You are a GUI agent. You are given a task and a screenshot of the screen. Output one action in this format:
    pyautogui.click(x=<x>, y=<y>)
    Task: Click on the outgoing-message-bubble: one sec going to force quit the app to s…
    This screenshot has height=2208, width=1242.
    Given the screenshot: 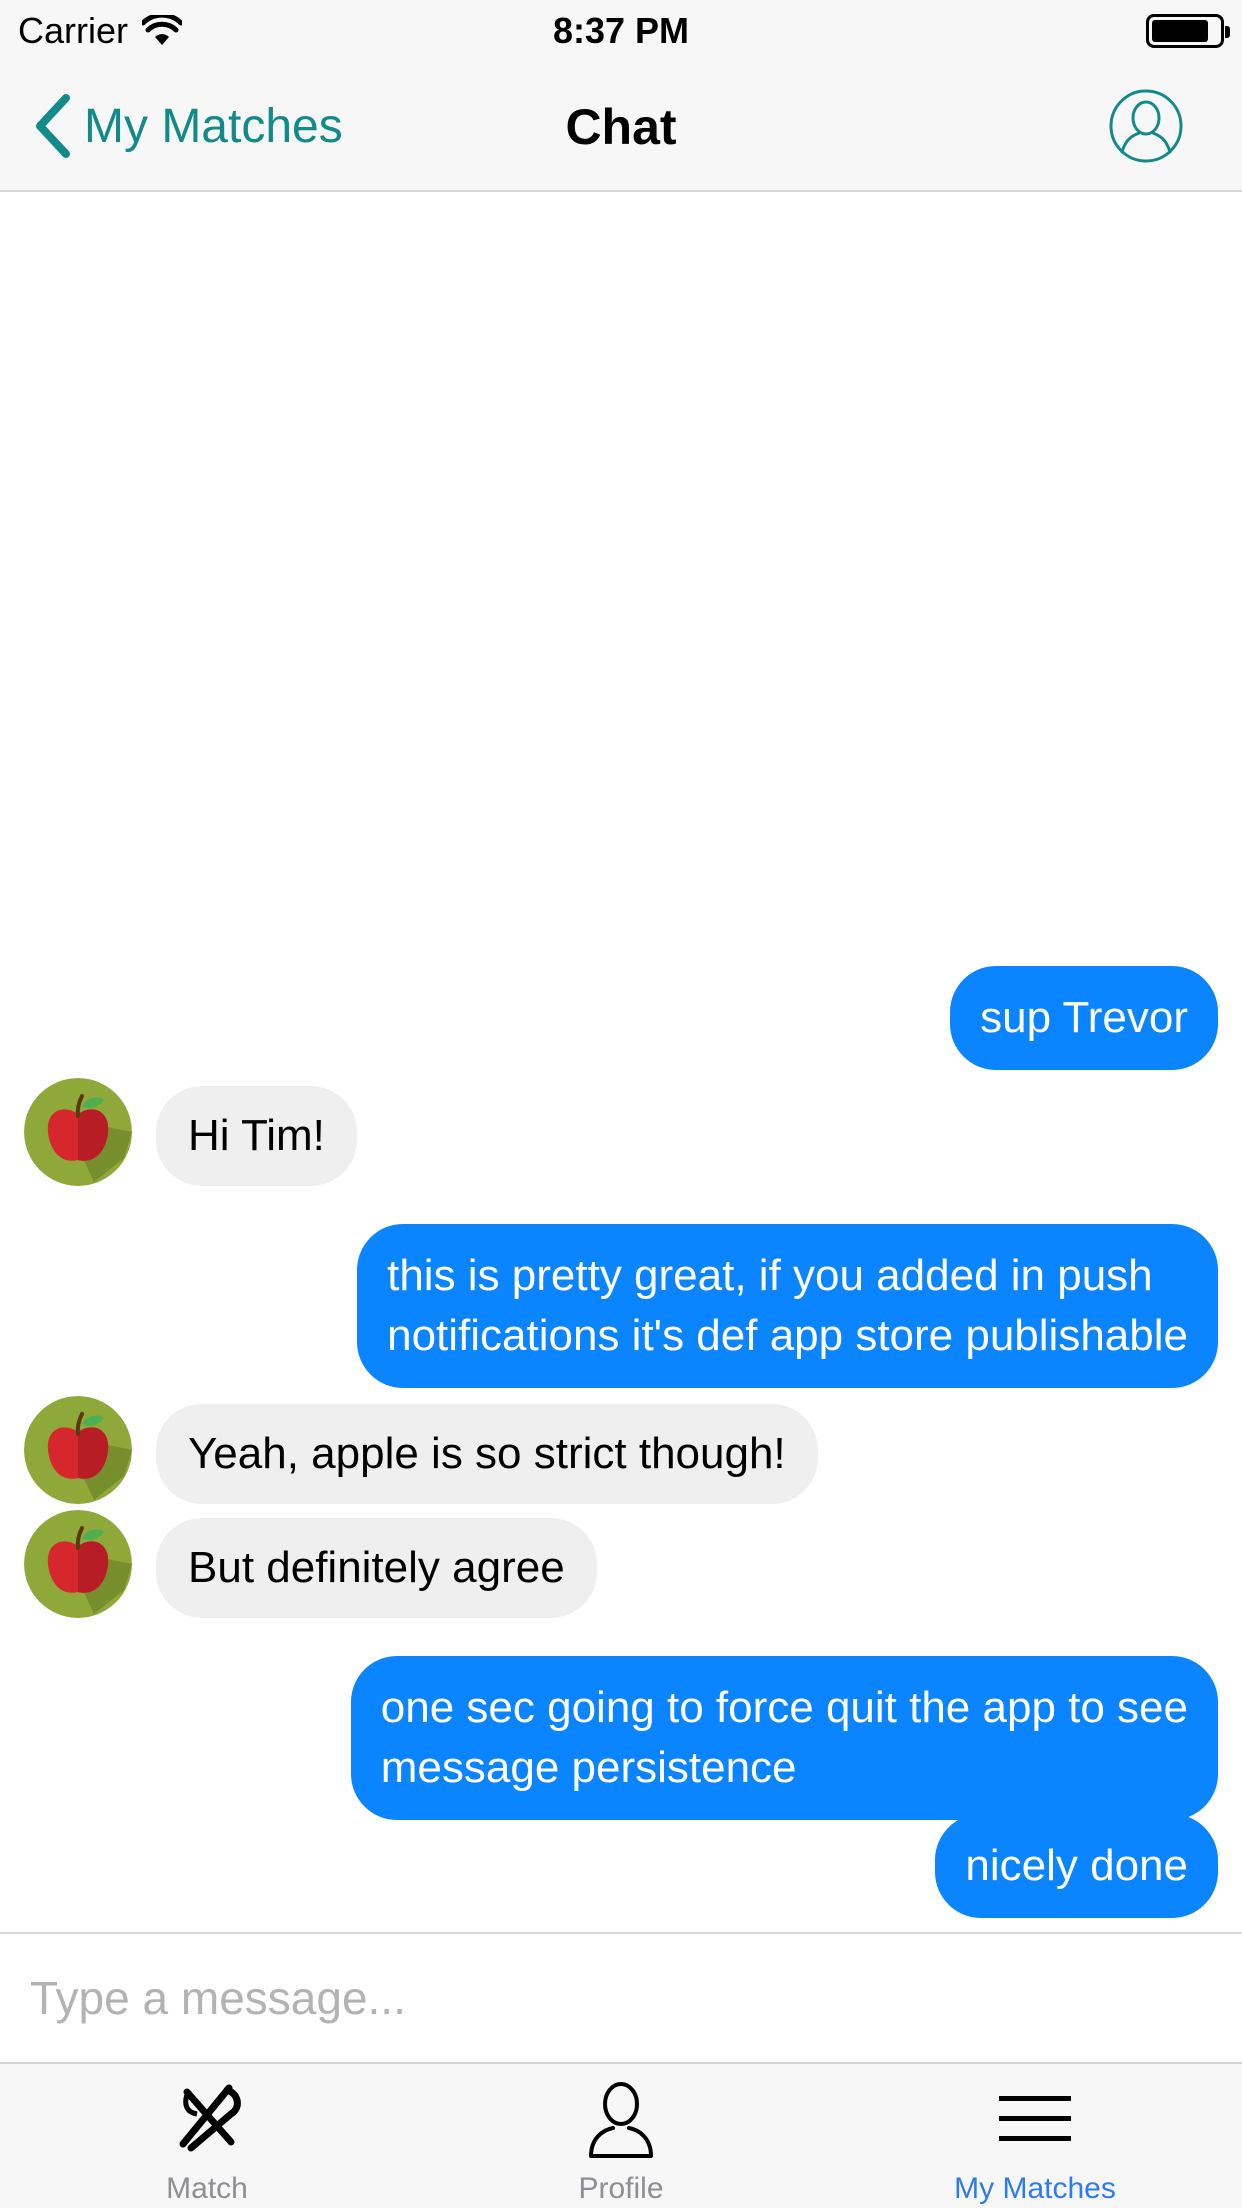 What is the action you would take?
    pyautogui.click(x=784, y=1738)
    